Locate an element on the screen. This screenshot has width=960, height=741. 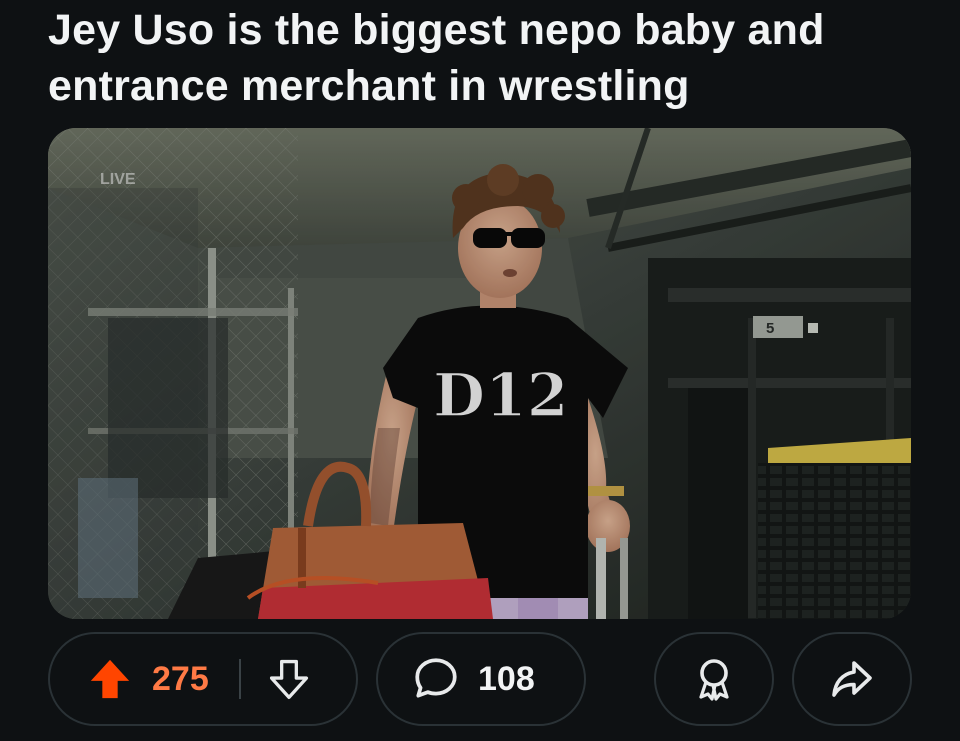
comment-count: 108 is located at coordinates (506, 678).